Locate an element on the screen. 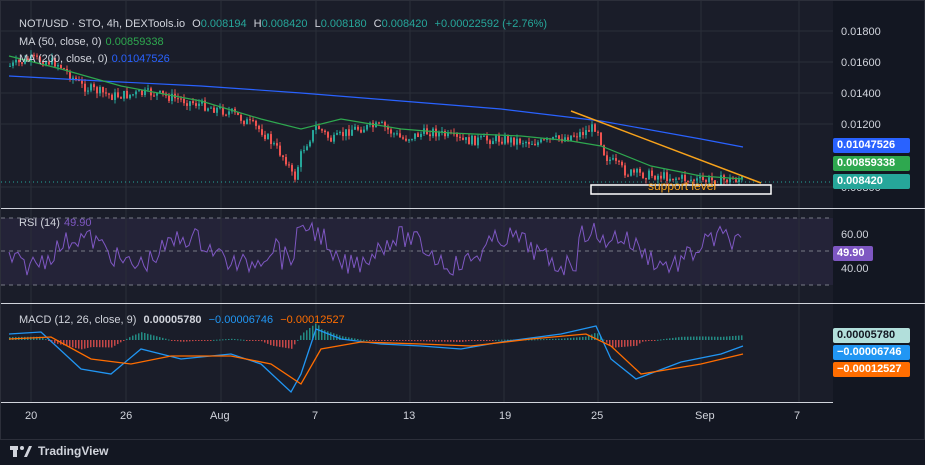 Image resolution: width=925 pixels, height=465 pixels. time-tick: Sep is located at coordinates (705, 416).